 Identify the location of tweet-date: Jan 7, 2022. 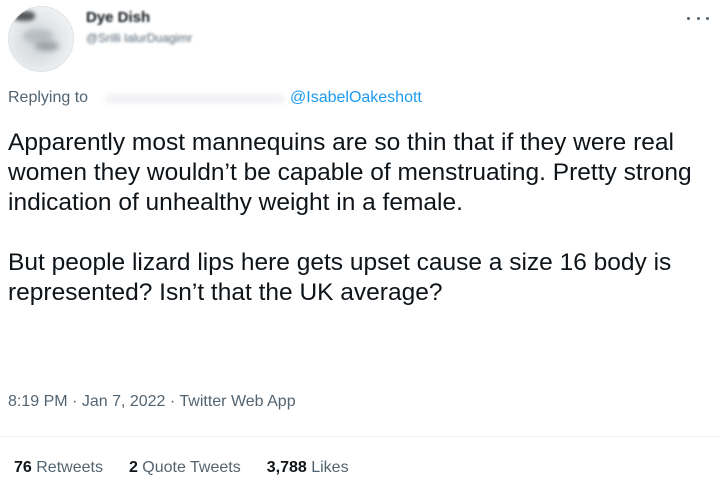
(124, 401).